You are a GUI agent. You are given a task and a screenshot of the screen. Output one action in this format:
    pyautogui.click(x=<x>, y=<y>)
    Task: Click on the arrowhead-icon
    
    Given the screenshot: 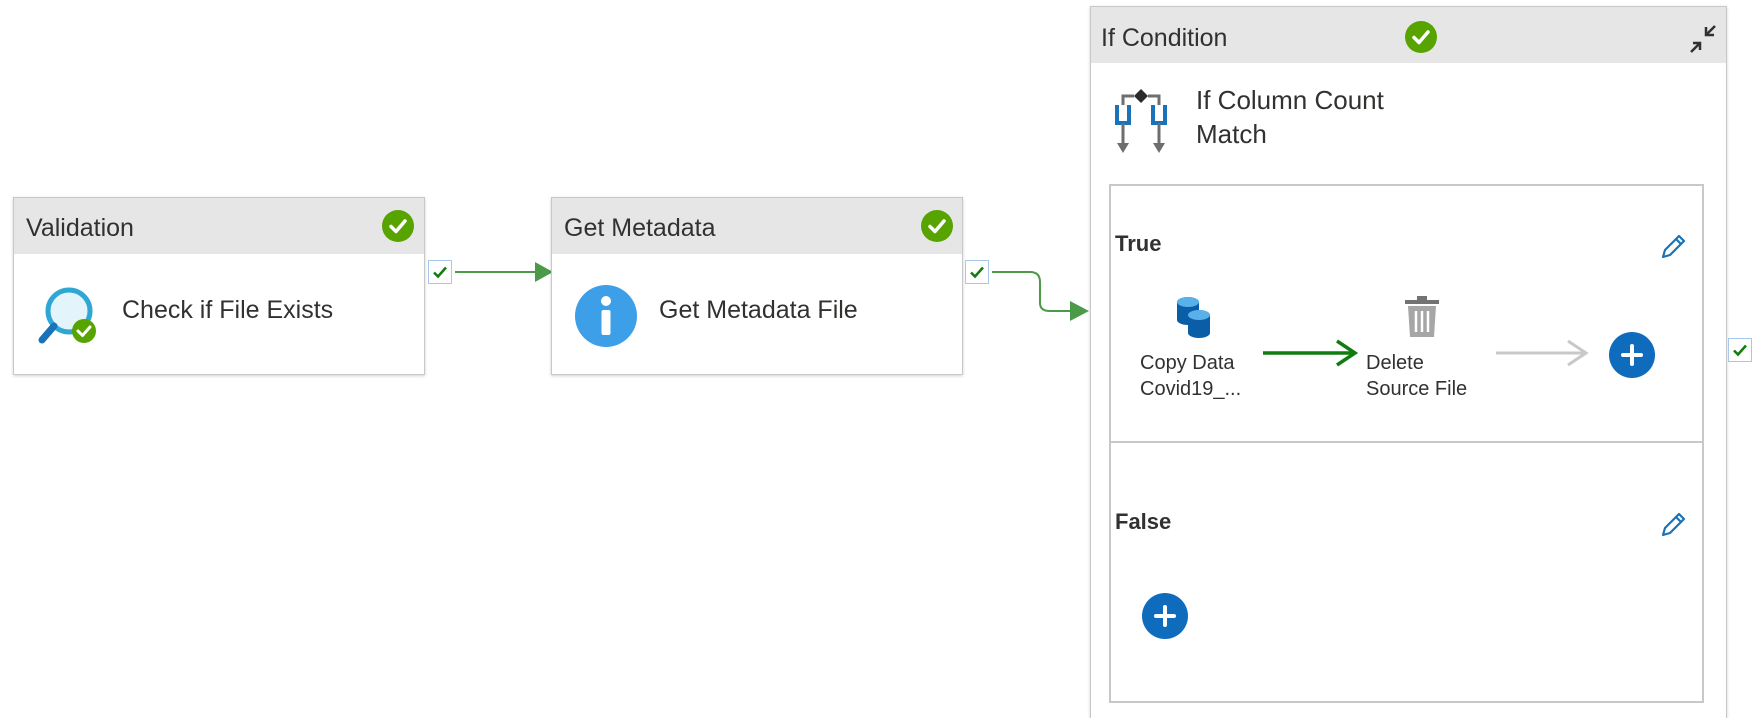 What is the action you would take?
    pyautogui.click(x=1079, y=311)
    